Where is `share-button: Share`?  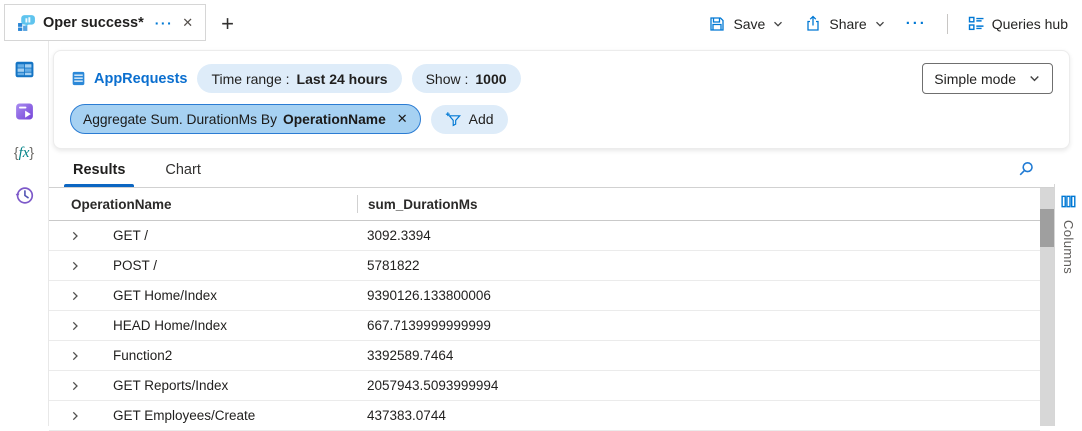
share-button: Share is located at coordinates (844, 24).